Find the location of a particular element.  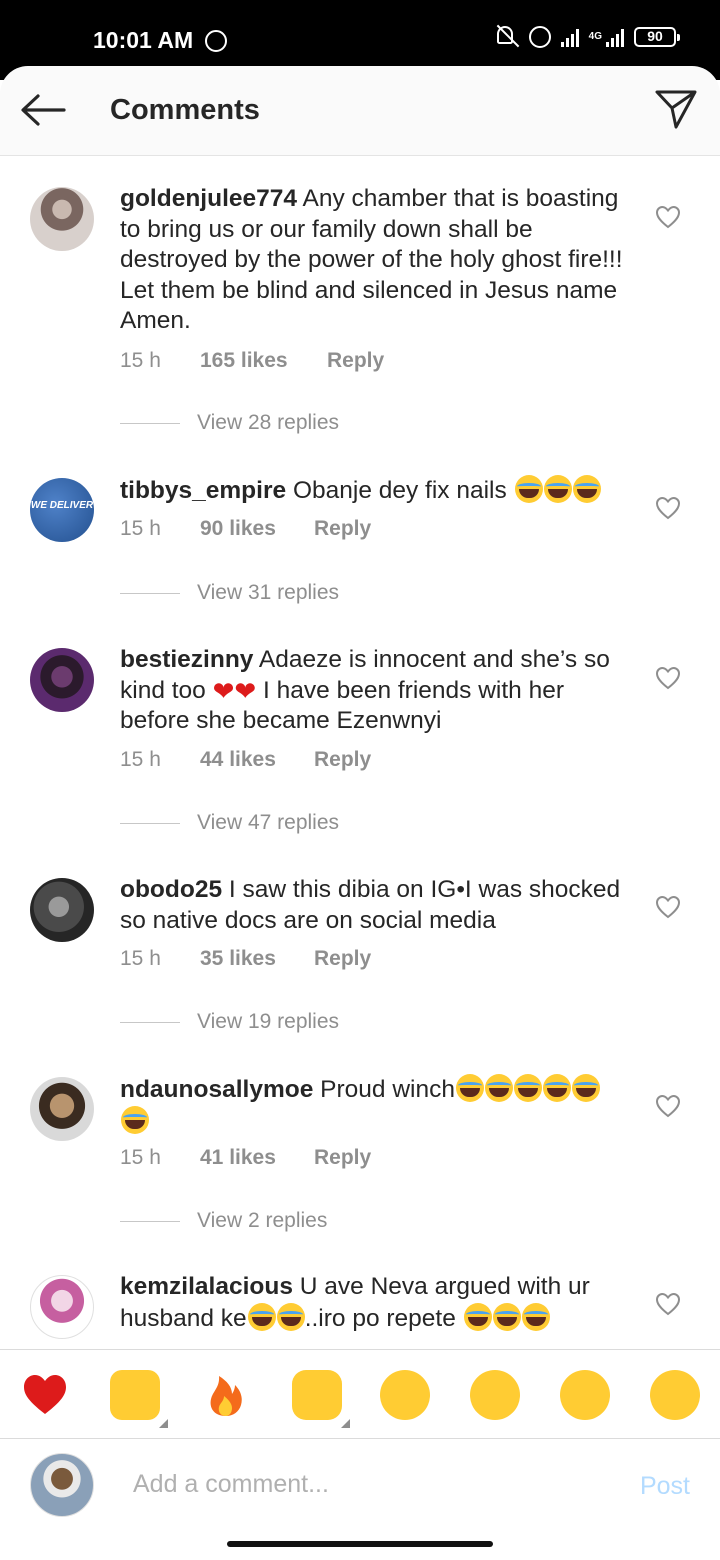

comment-body-continued: ..iro po repete is located at coordinates (380, 1318).